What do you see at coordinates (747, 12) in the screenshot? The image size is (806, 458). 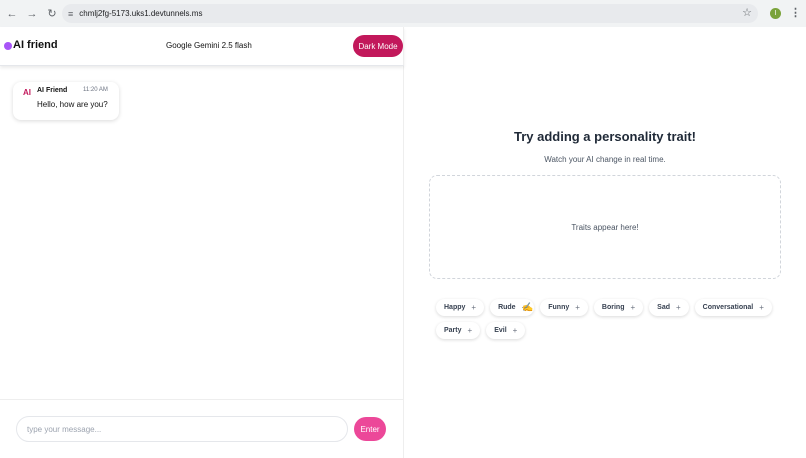 I see `bookmark-star-icon: ☆` at bounding box center [747, 12].